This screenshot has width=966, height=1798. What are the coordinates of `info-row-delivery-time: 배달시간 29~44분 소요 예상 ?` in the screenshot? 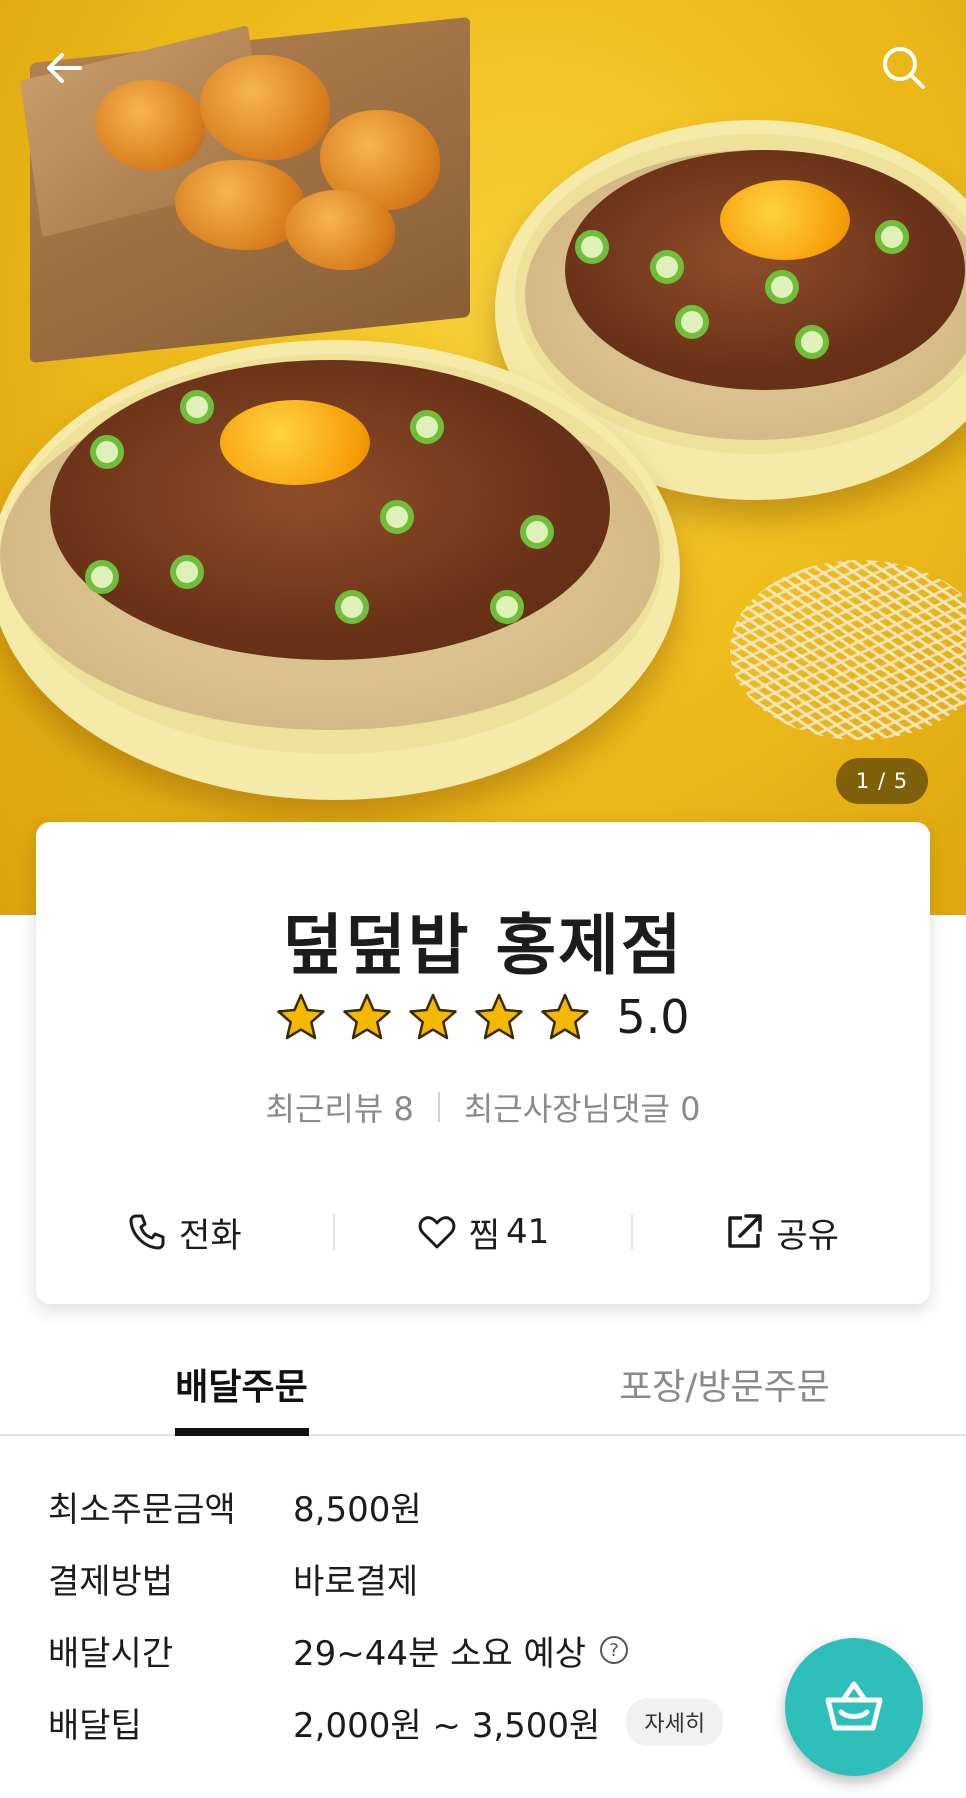 It's located at (458, 1650).